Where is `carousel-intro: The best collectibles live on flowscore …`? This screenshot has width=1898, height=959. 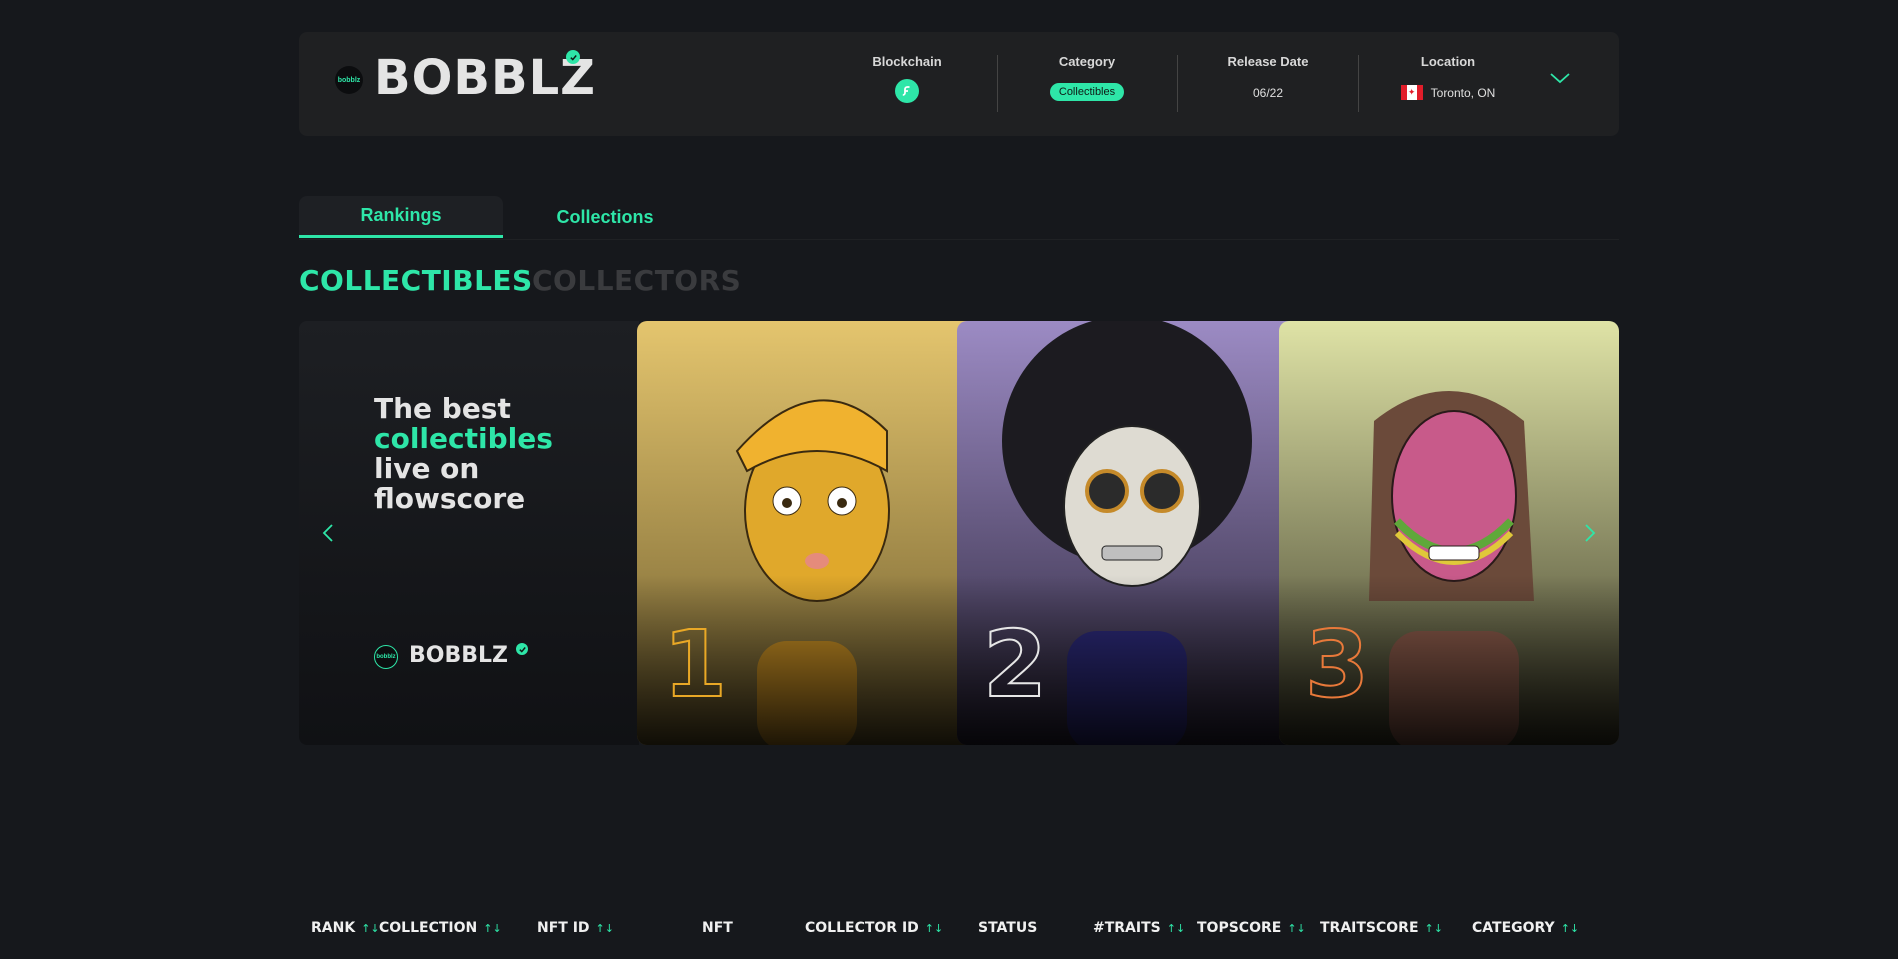 carousel-intro: The best collectibles live on flowscore … is located at coordinates (469, 533).